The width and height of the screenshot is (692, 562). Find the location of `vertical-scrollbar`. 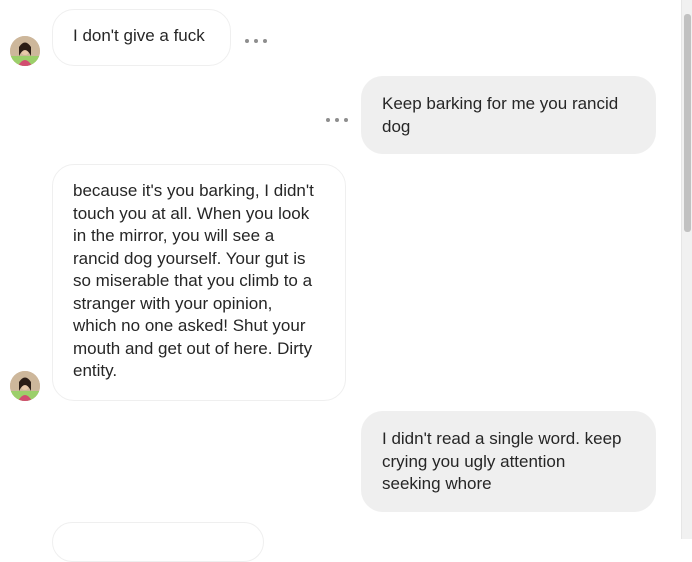

vertical-scrollbar is located at coordinates (686, 269).